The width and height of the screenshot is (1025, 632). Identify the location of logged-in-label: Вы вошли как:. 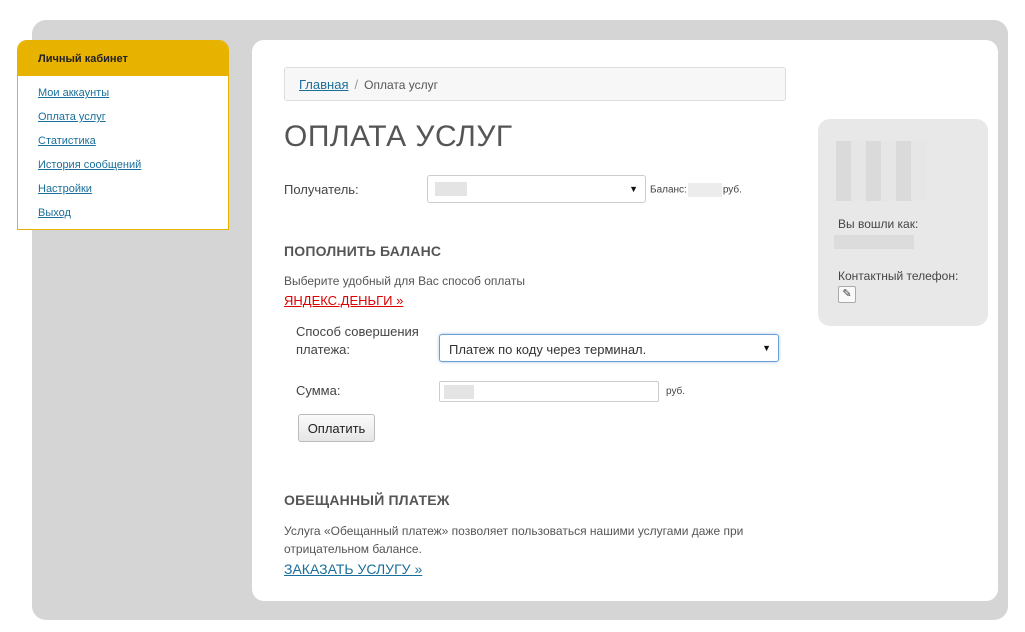
(878, 224).